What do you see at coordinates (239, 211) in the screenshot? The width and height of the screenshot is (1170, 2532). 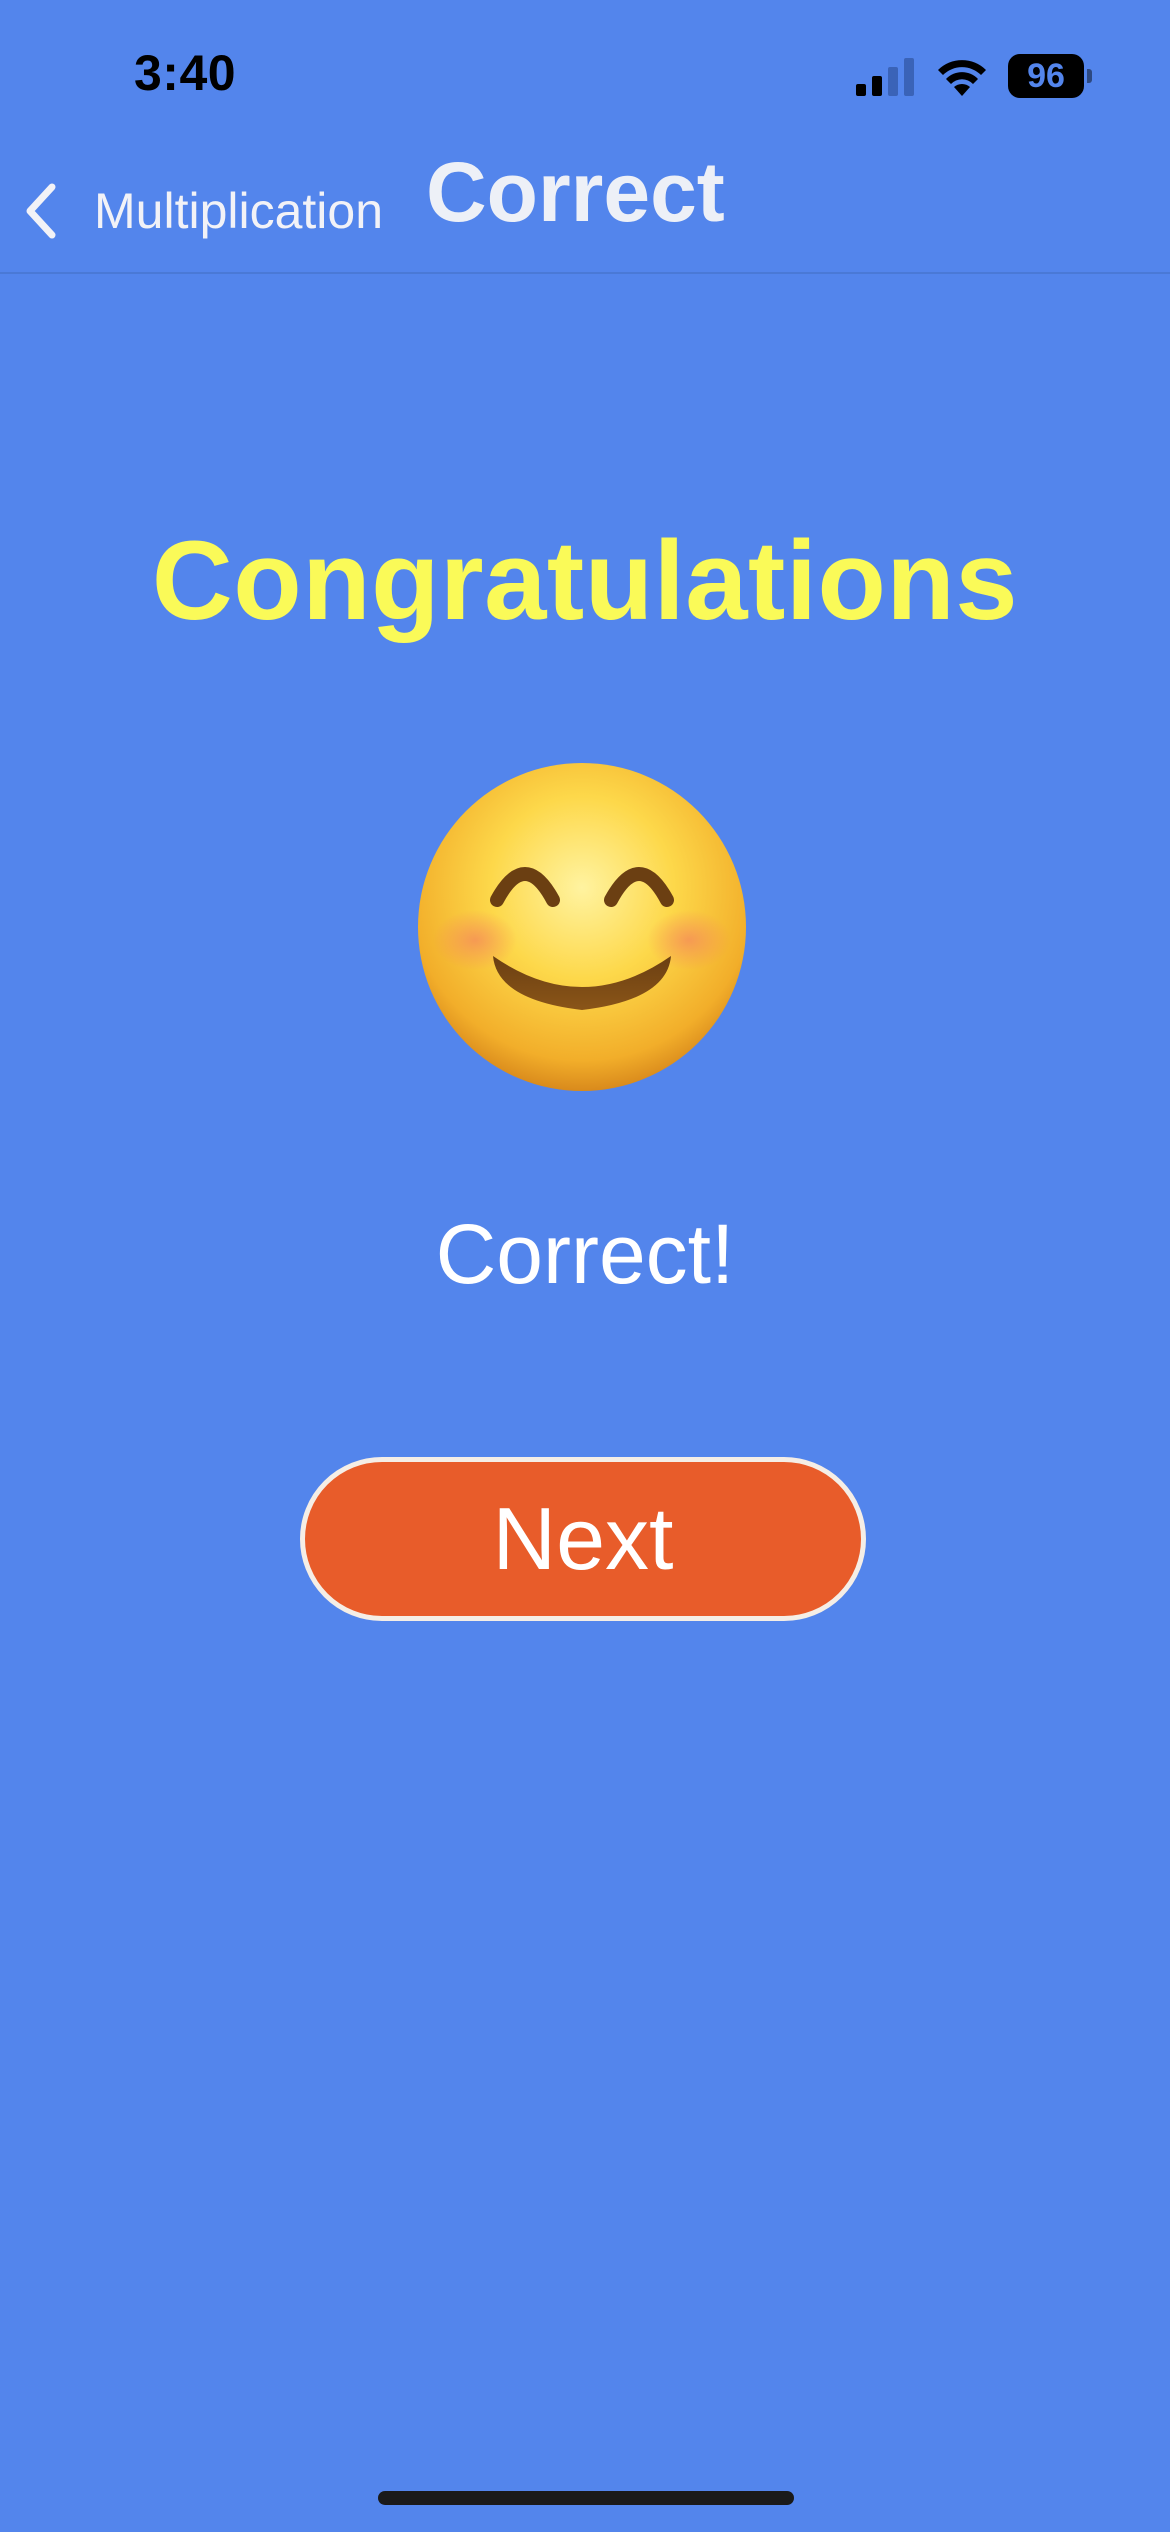 I see `back-label: Multiplication` at bounding box center [239, 211].